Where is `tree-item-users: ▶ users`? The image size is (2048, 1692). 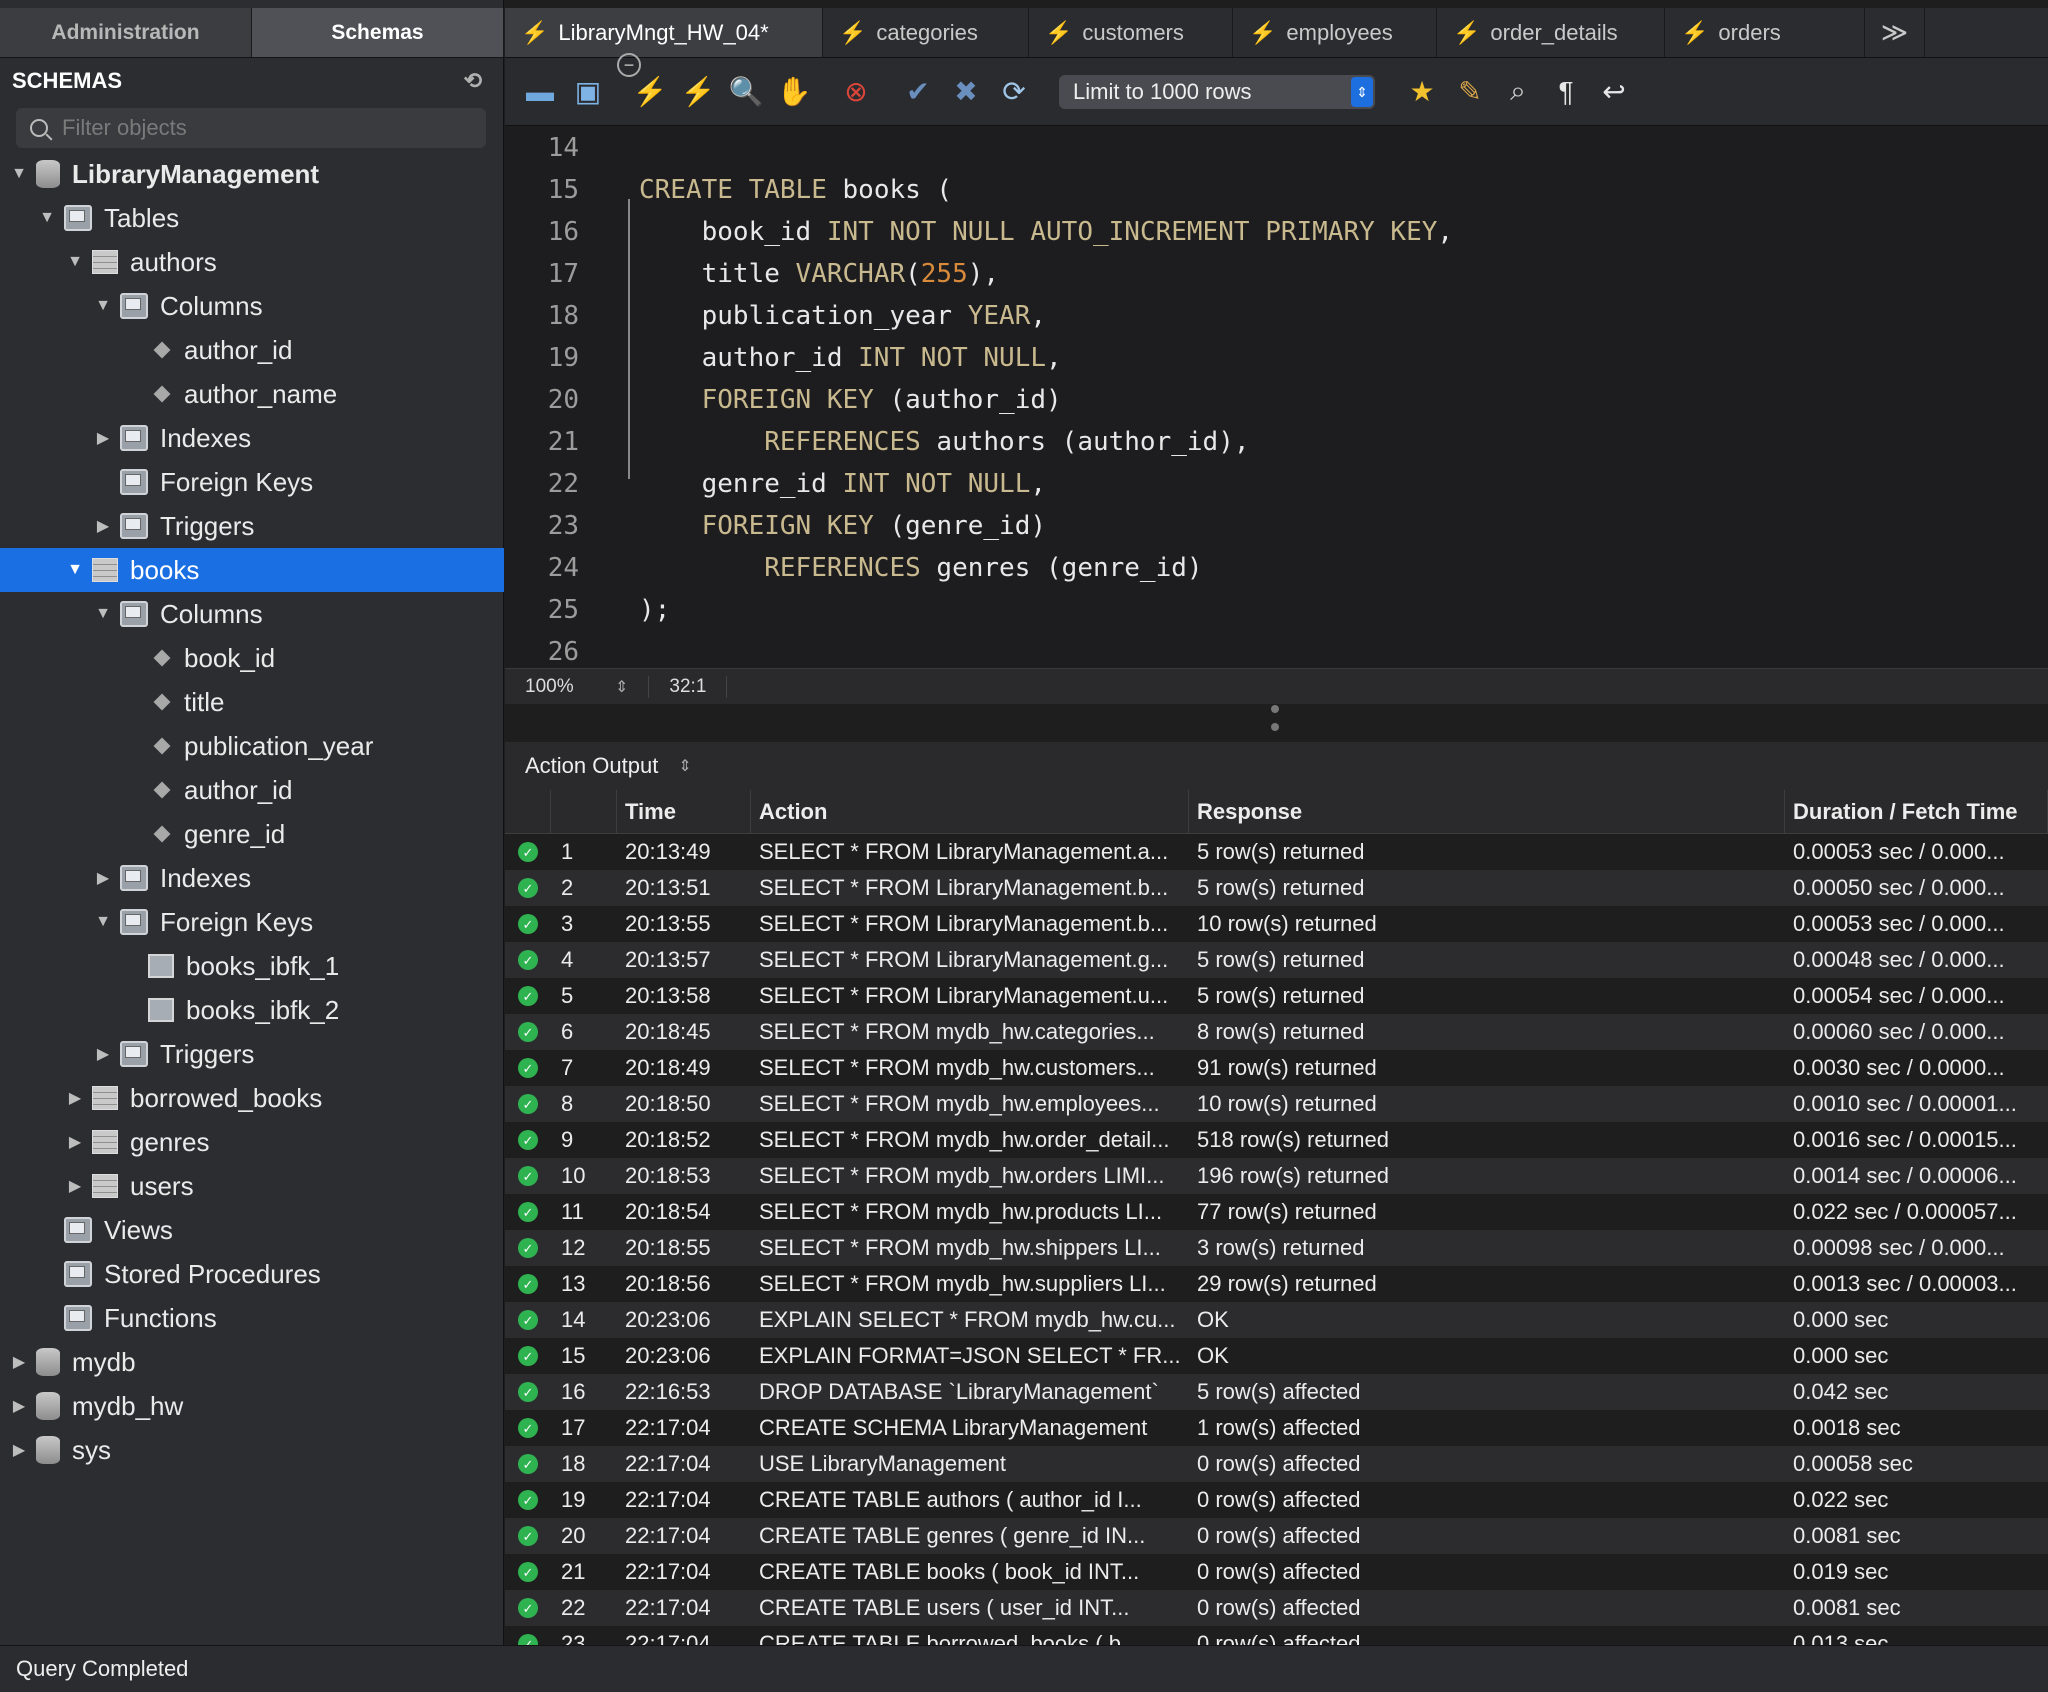 tree-item-users: ▶ users is located at coordinates (252, 1186).